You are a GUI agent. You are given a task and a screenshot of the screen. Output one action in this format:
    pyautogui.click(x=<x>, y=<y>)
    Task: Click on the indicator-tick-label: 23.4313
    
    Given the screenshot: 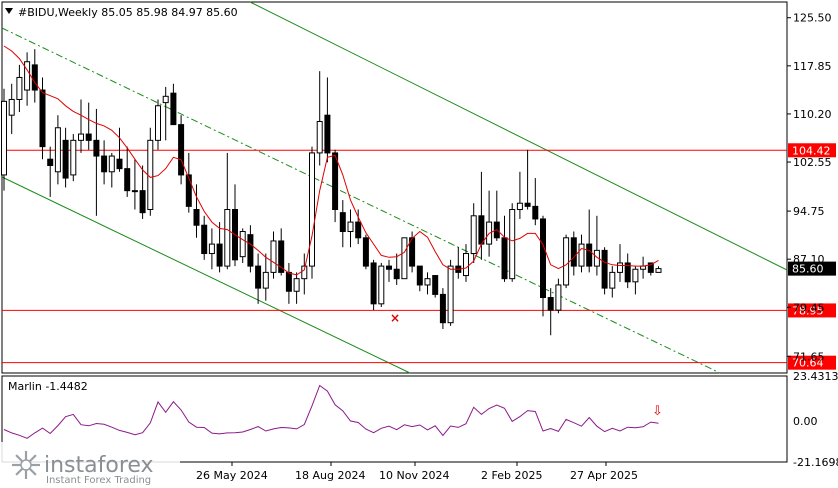 What is the action you would take?
    pyautogui.click(x=815, y=376)
    